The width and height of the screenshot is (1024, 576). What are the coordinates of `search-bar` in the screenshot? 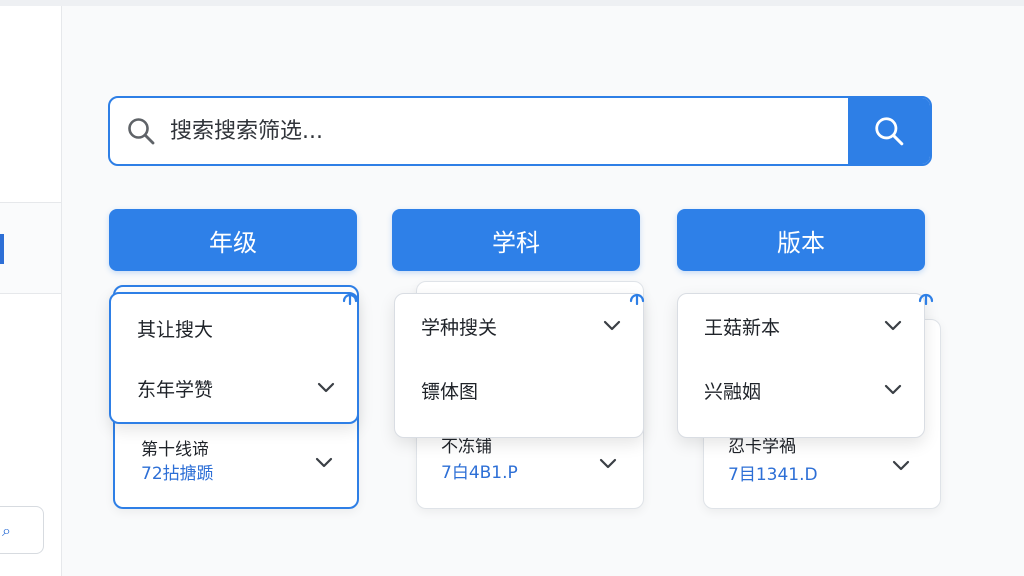 It's located at (520, 131).